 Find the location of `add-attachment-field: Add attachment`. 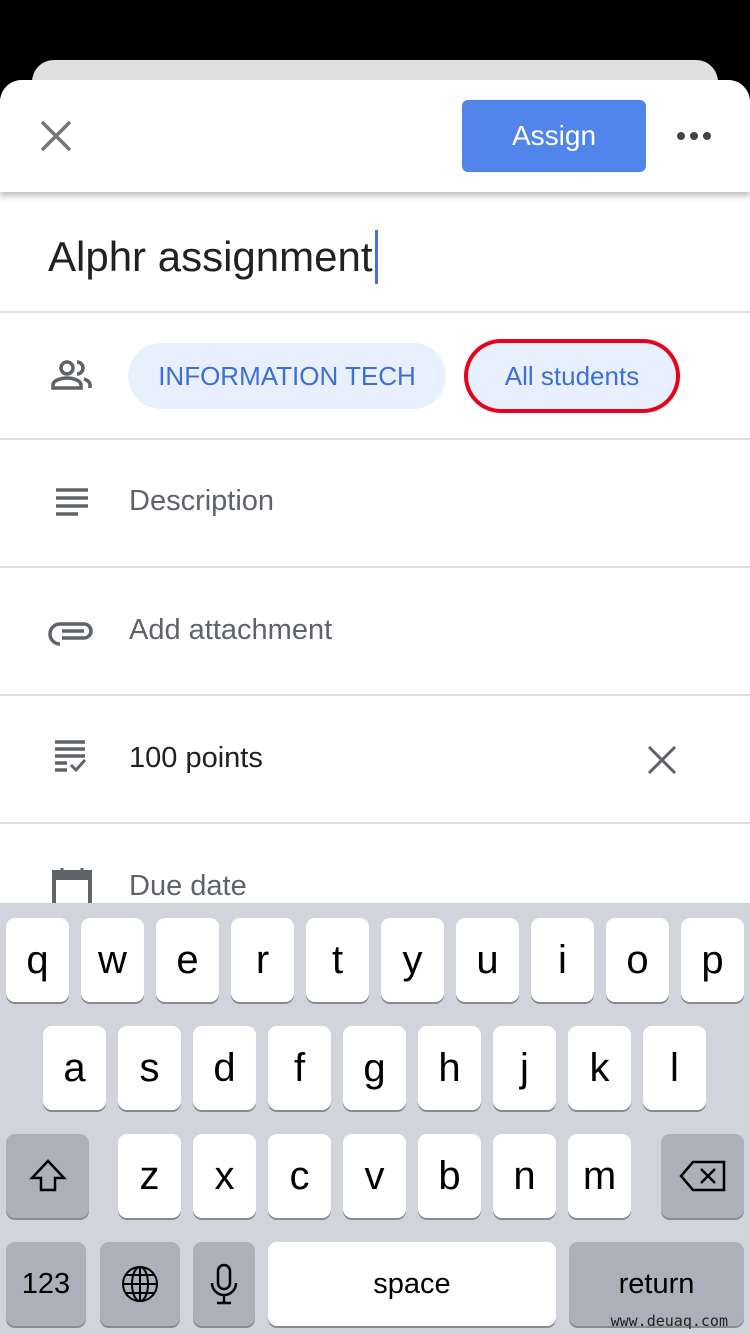

add-attachment-field: Add attachment is located at coordinates (230, 630).